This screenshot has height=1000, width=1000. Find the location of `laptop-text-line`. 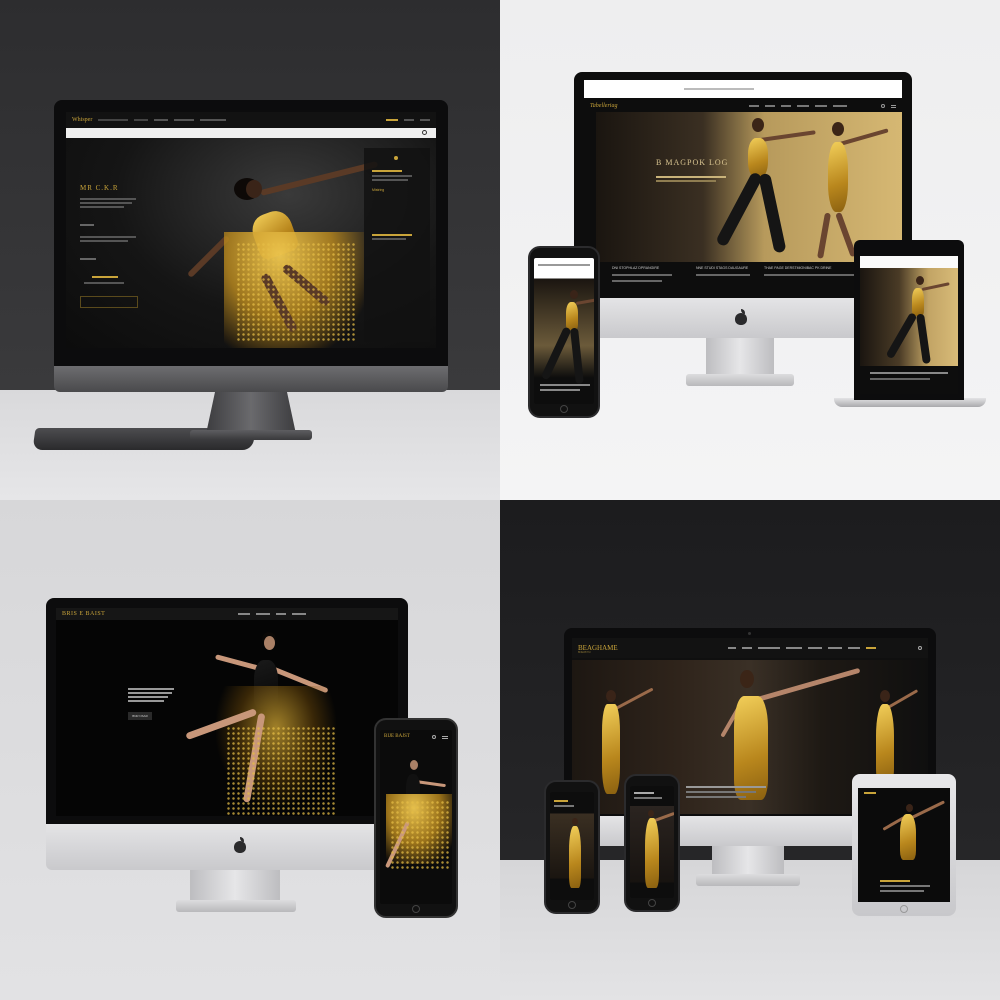

laptop-text-line is located at coordinates (900, 379).